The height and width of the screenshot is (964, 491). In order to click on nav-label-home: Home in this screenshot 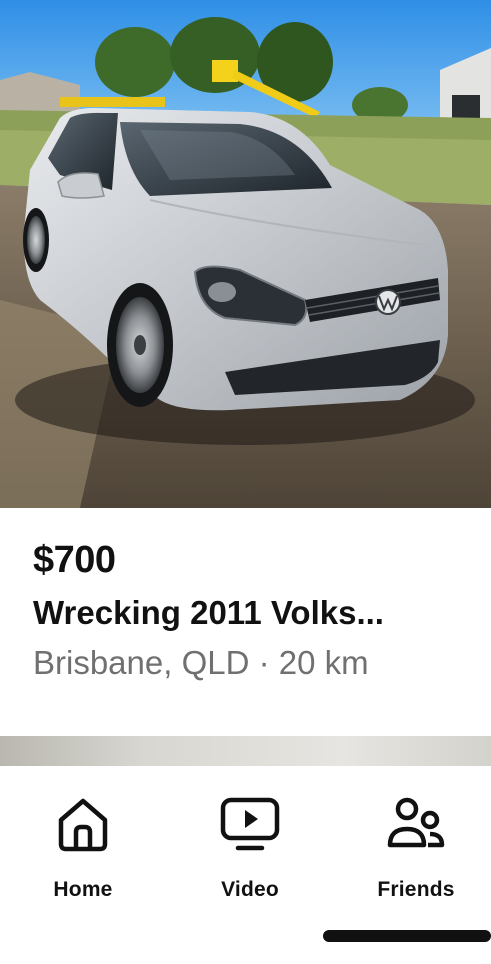, I will do `click(83, 889)`.